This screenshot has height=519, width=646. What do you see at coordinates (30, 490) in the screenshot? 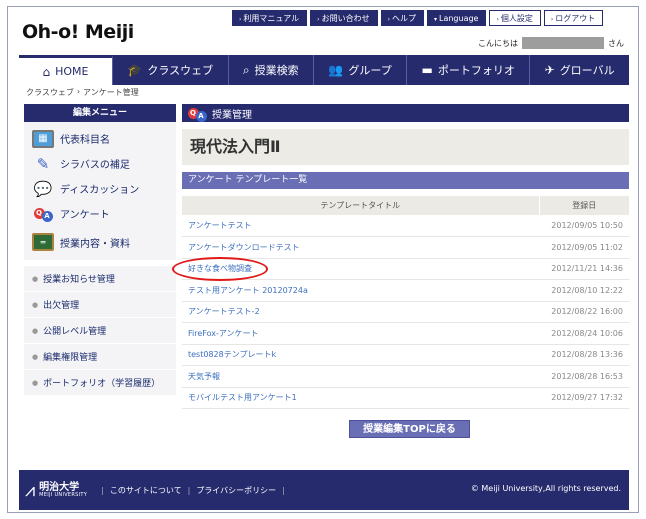
I see `meiji-logo-icon: ⩘` at bounding box center [30, 490].